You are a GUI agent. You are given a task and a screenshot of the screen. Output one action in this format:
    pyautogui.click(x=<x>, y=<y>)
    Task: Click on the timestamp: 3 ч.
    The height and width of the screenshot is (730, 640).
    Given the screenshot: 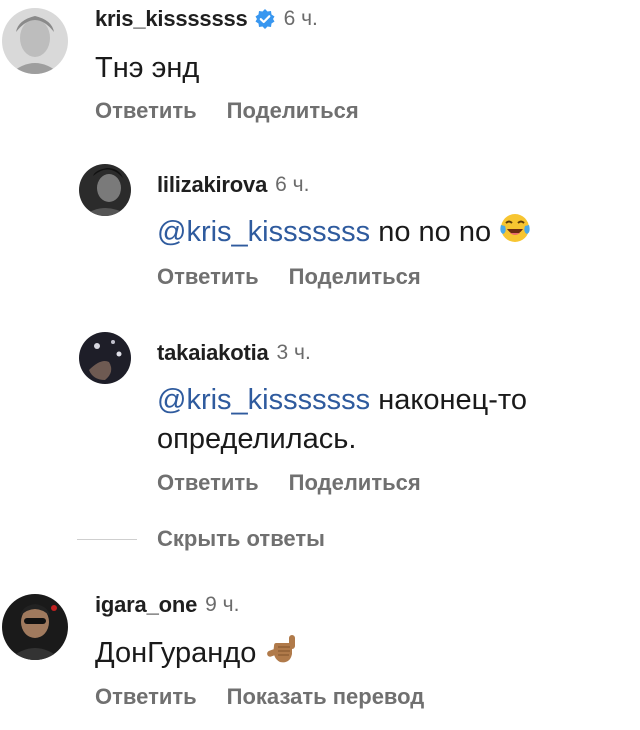 What is the action you would take?
    pyautogui.click(x=293, y=352)
    